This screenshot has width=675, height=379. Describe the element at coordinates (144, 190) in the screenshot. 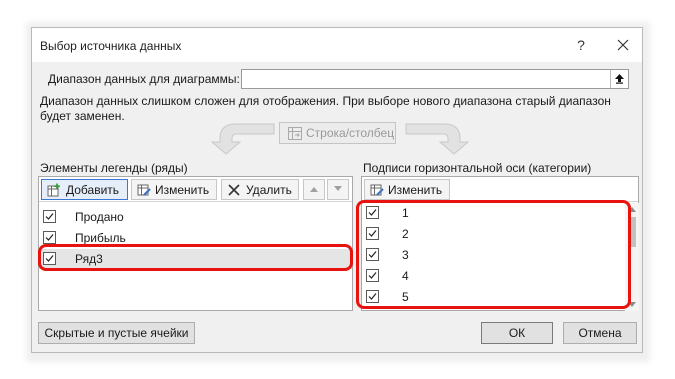

I see `edit-series-icon` at that location.